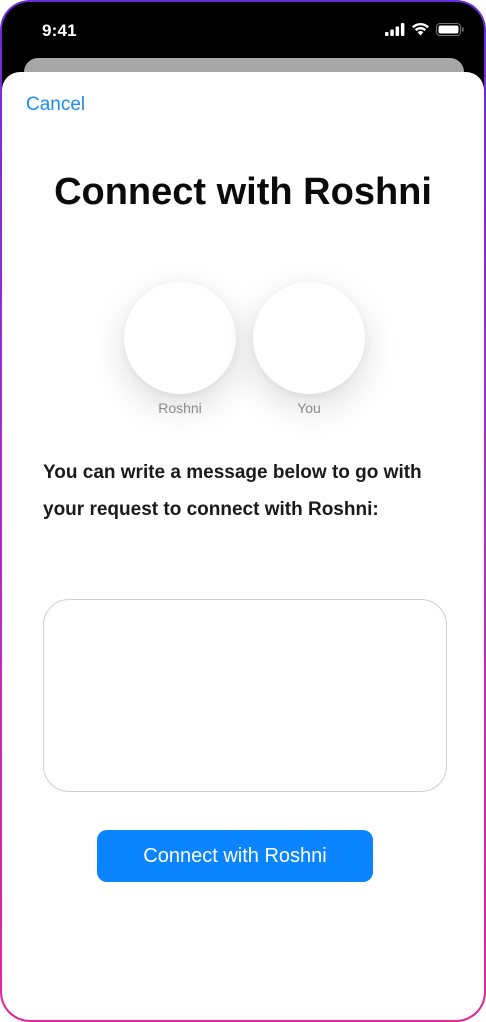 Image resolution: width=486 pixels, height=1022 pixels. Describe the element at coordinates (309, 408) in the screenshot. I see `avatar-label-you: You` at that location.